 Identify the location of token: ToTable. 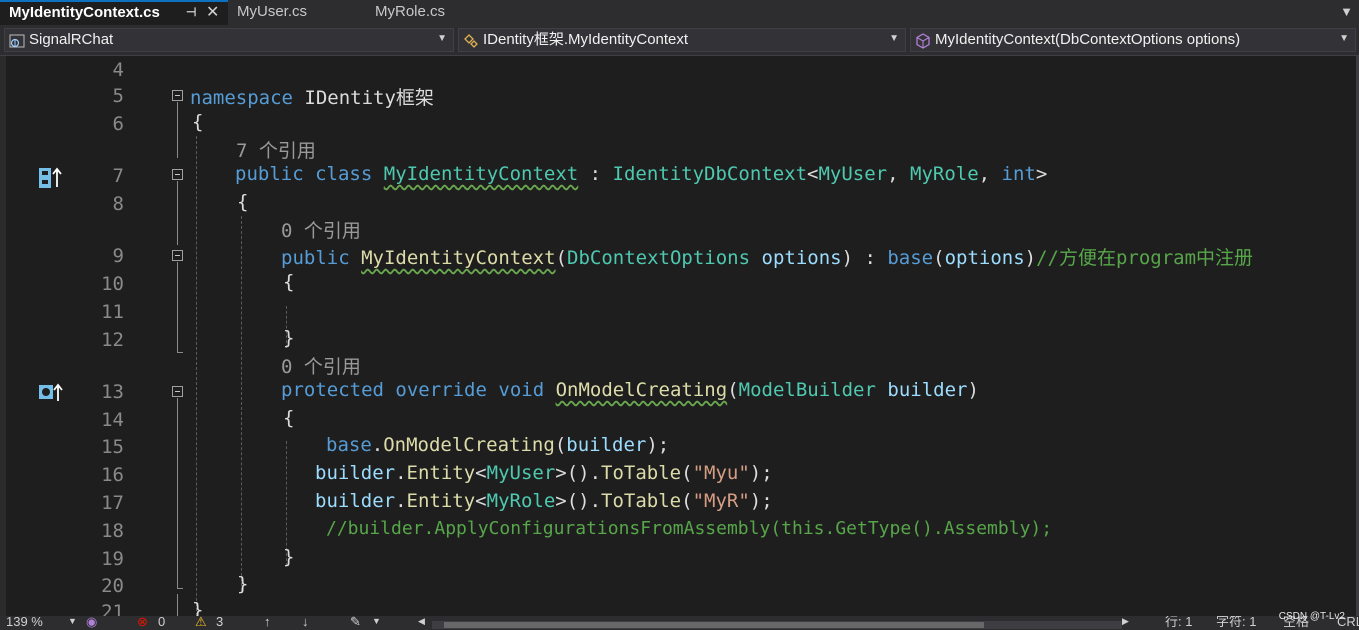
(641, 501).